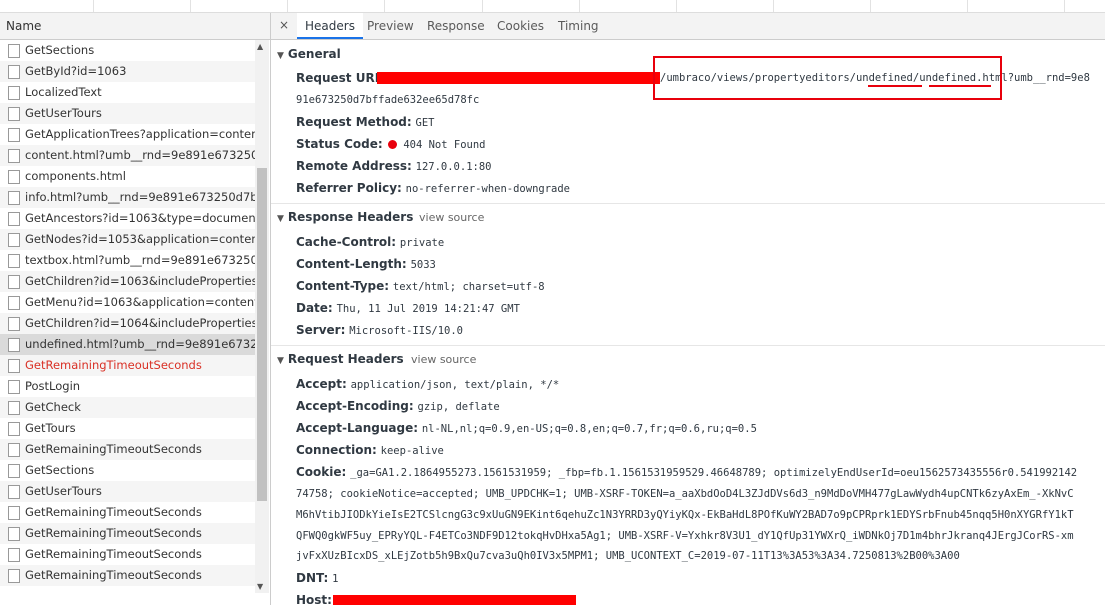 This screenshot has height=605, width=1105. What do you see at coordinates (262, 334) in the screenshot?
I see `scrollbar-thumb` at bounding box center [262, 334].